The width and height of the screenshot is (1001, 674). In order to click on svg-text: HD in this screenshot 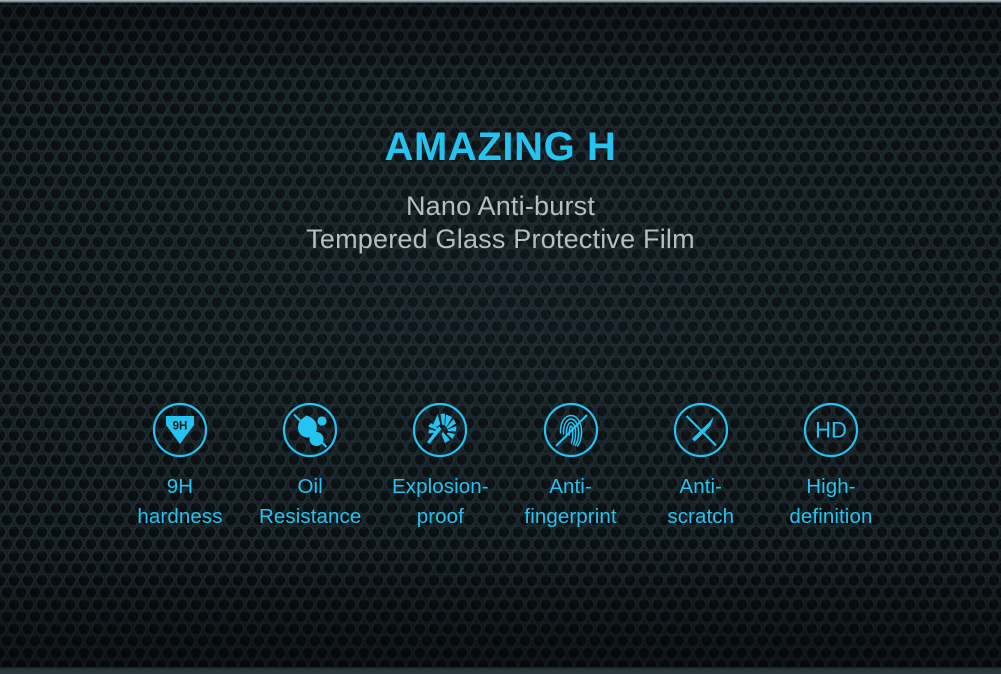, I will do `click(831, 430)`.